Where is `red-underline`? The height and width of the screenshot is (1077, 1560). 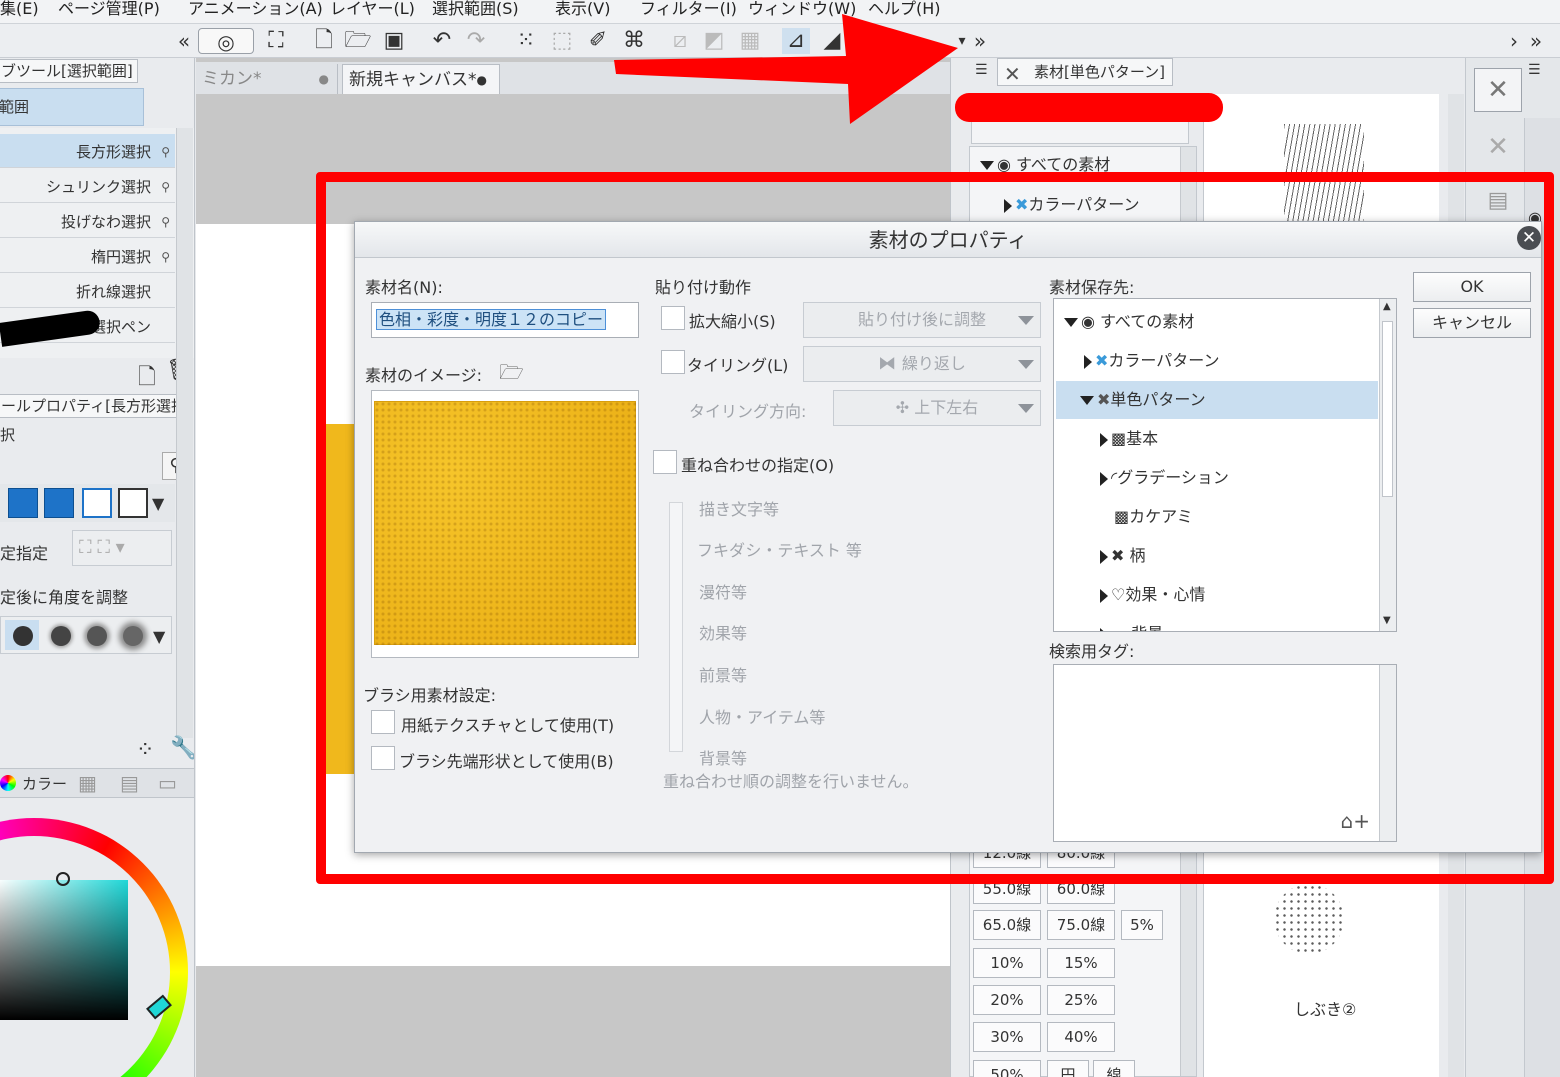 red-underline is located at coordinates (1089, 107).